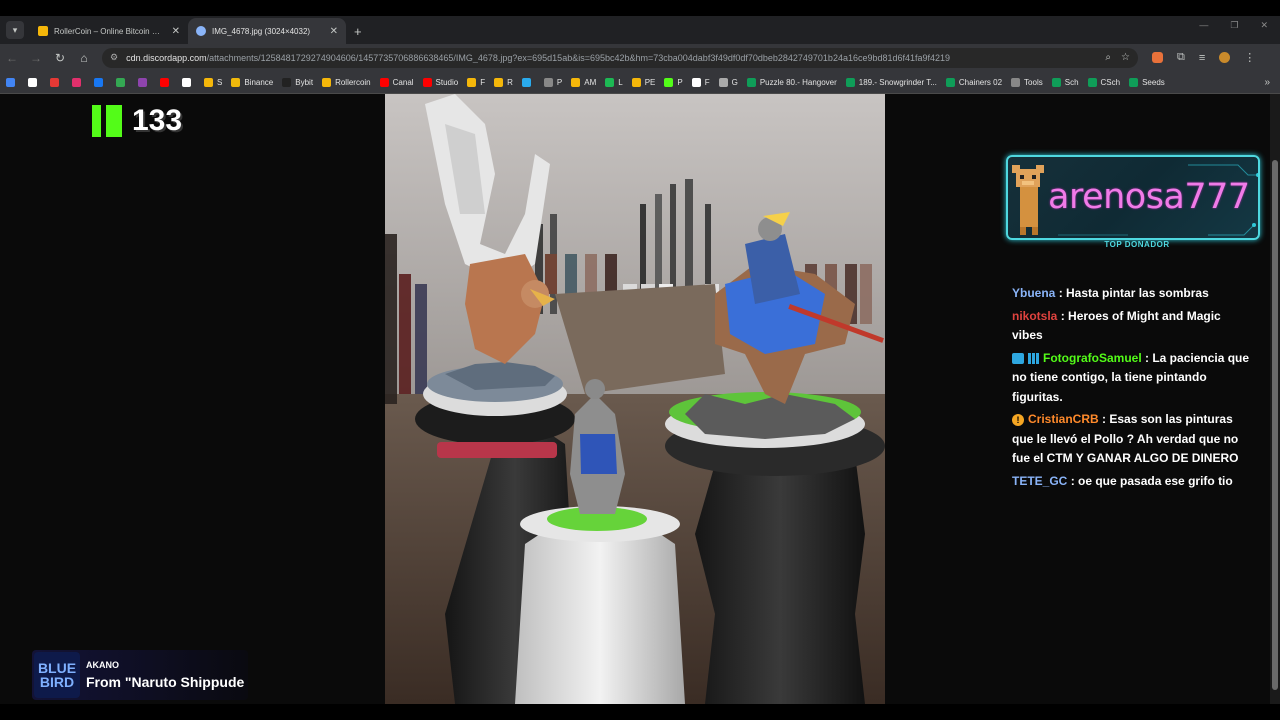 This screenshot has height=720, width=1280. I want to click on tab-search-button: ▾, so click(15, 30).